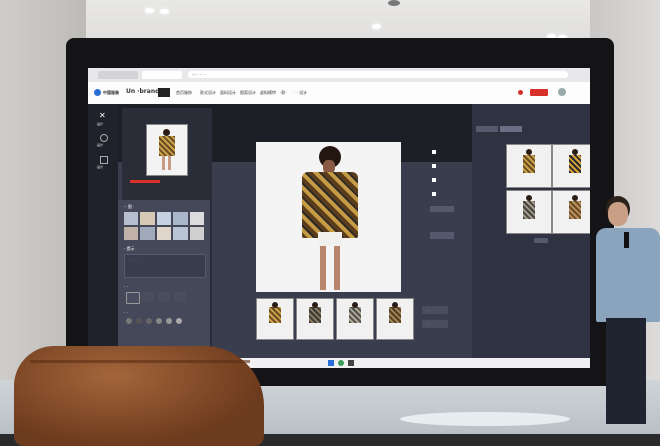 This screenshot has width=660, height=446. Describe the element at coordinates (268, 93) in the screenshot. I see `tab-model: 虚拟模特` at that location.